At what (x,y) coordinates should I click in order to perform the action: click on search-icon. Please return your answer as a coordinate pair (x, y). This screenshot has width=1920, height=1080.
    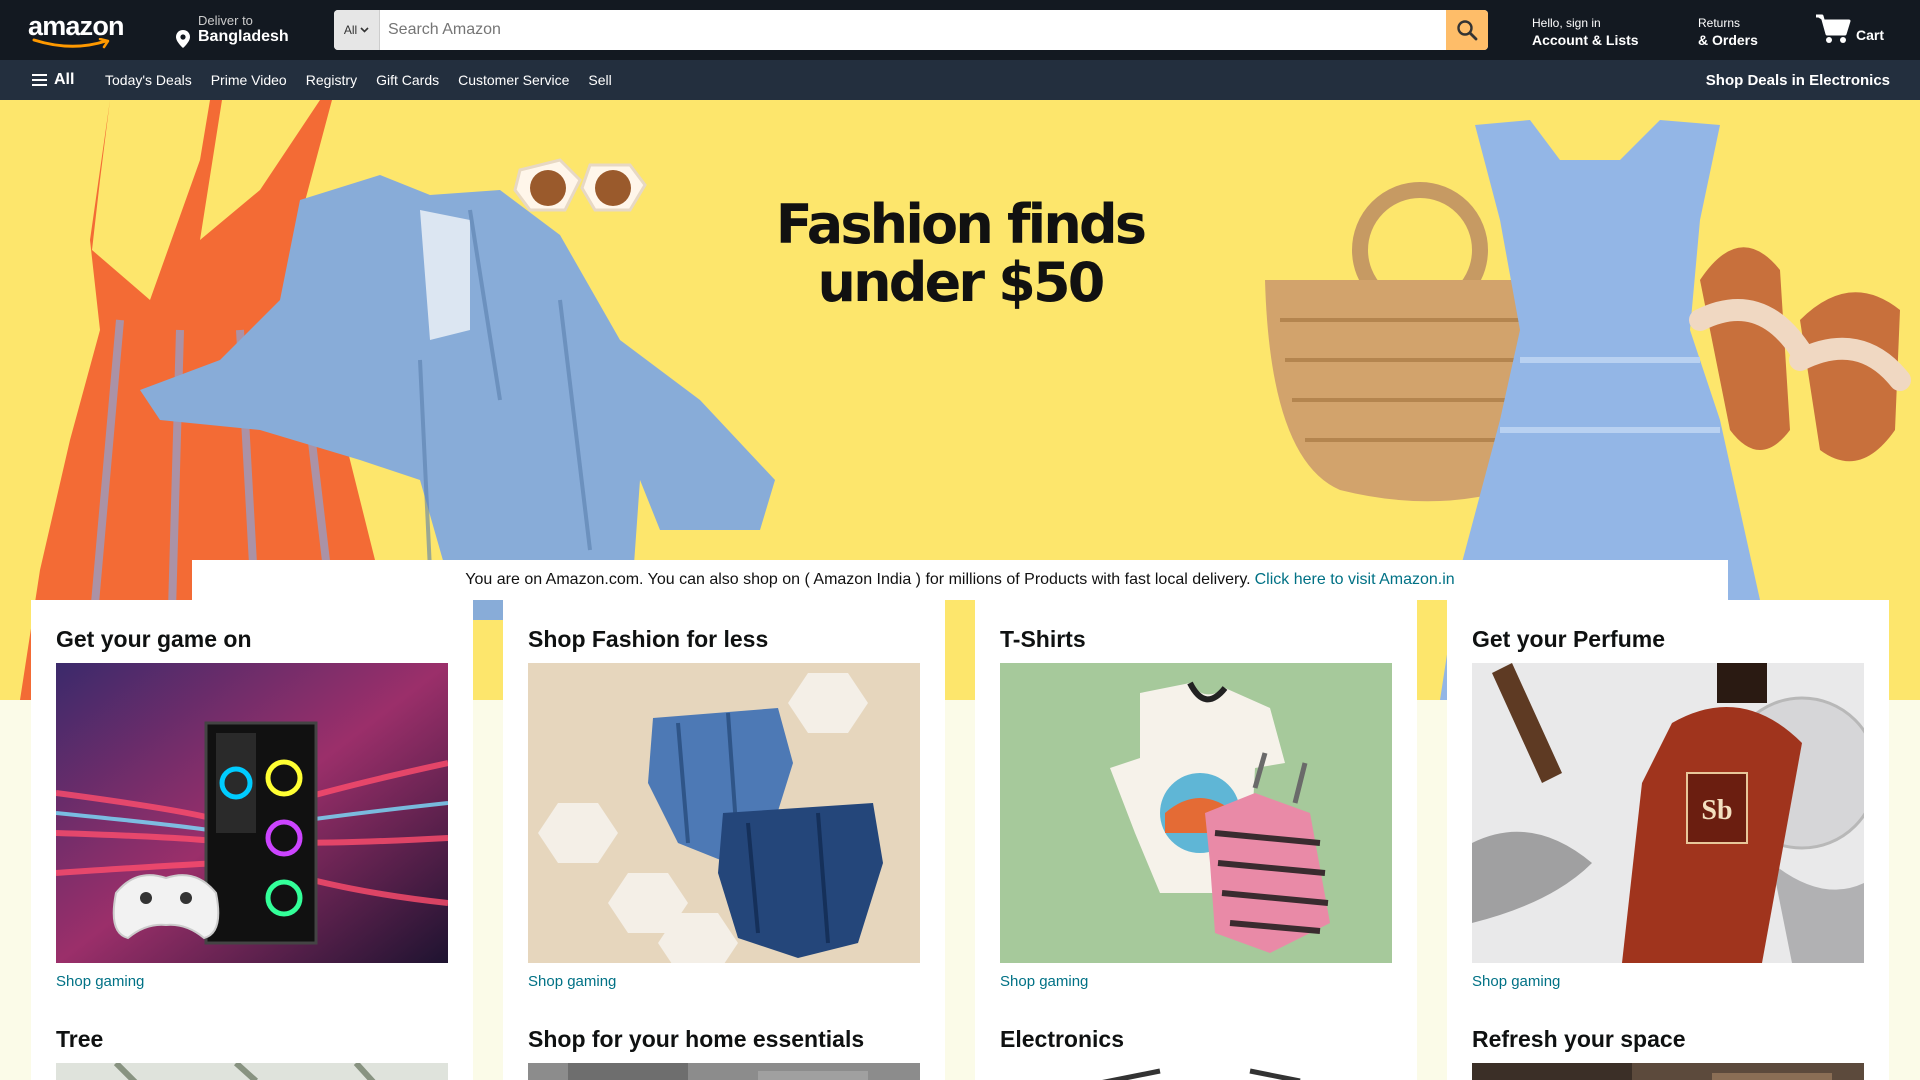
    Looking at the image, I should click on (1467, 30).